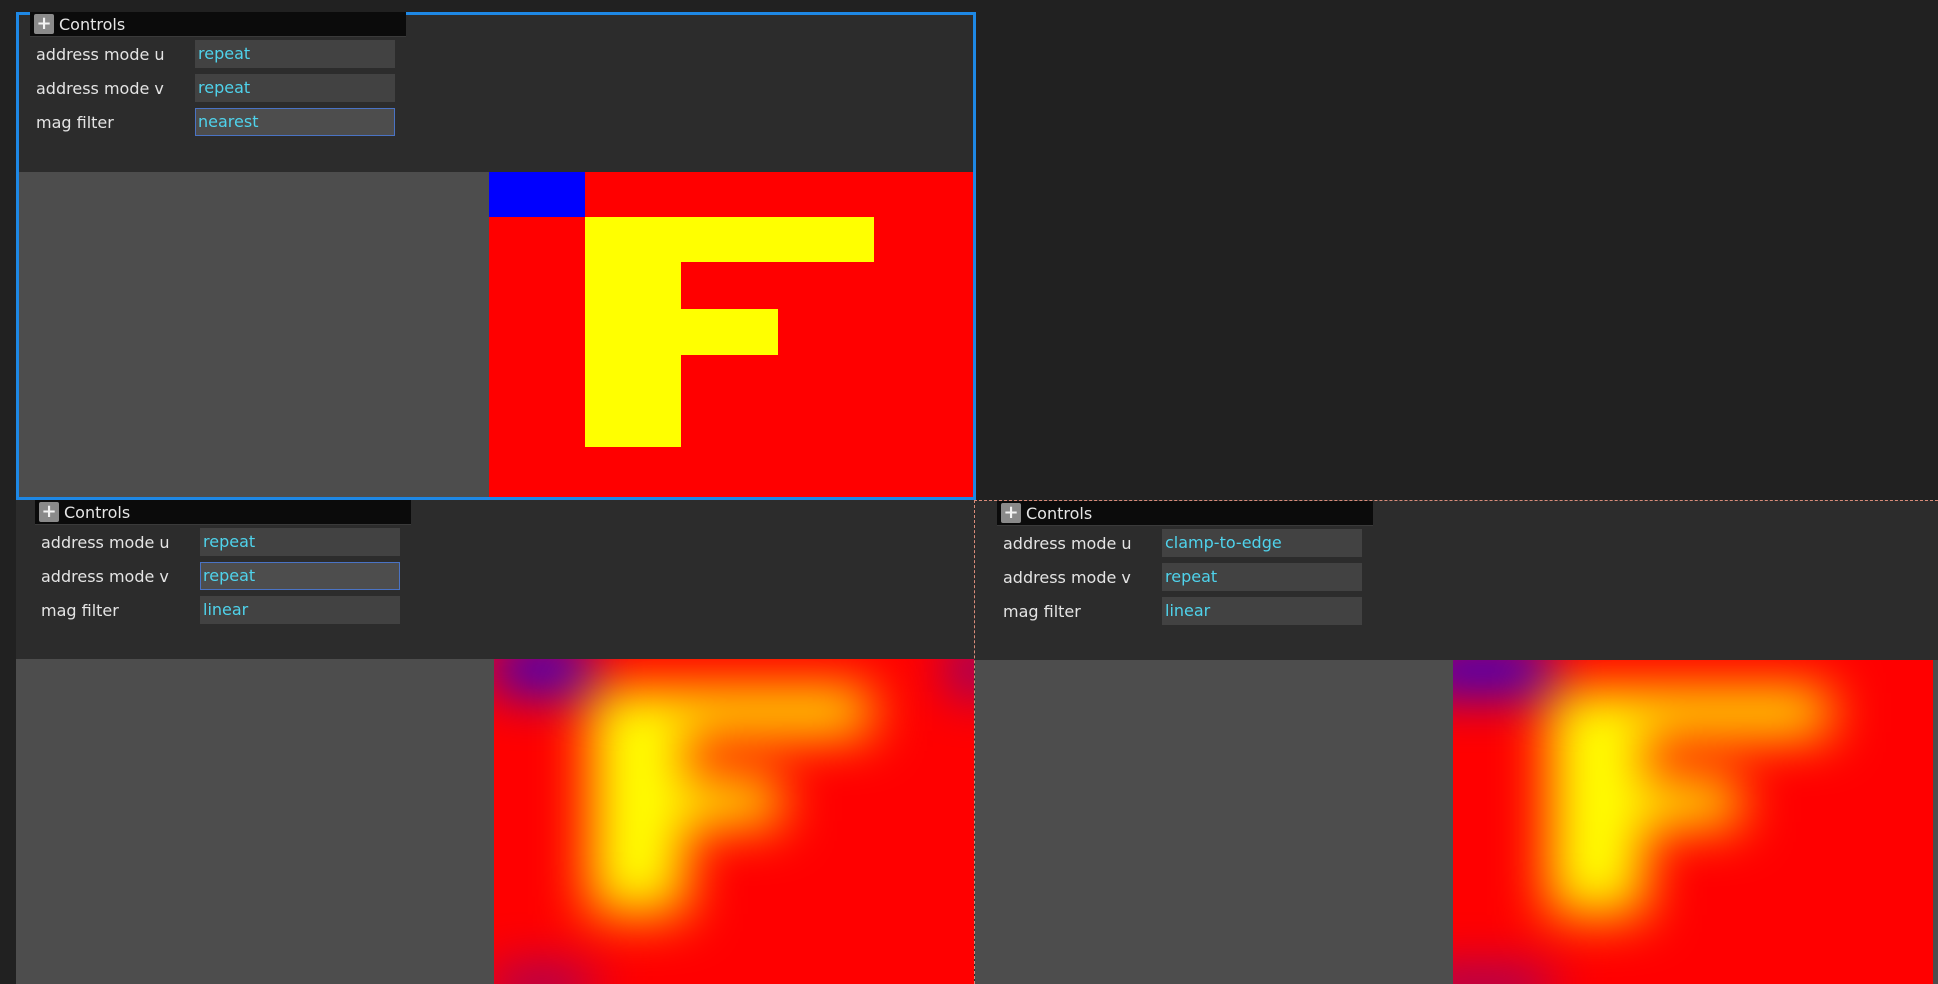 The height and width of the screenshot is (984, 1938). What do you see at coordinates (295, 122) in the screenshot?
I see `mag-filter-select: nearest` at bounding box center [295, 122].